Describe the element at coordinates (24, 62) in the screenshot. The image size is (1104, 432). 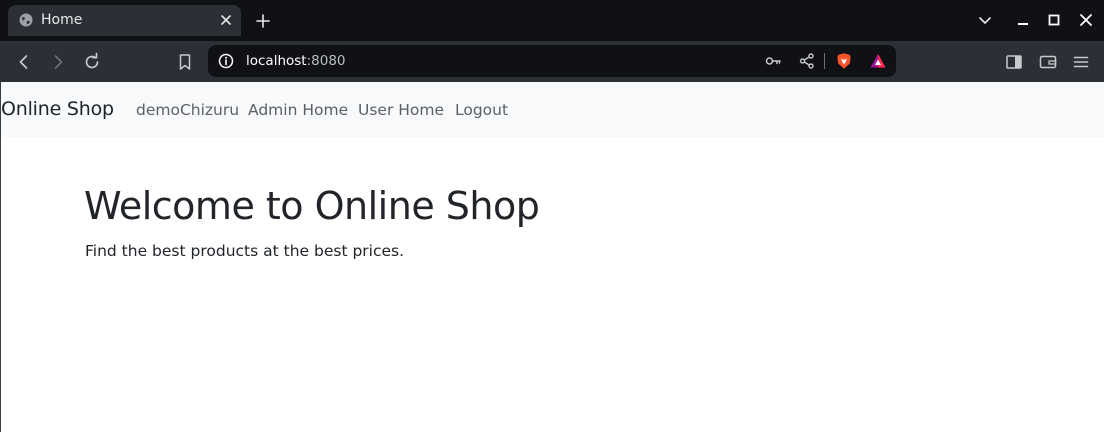
I see `back-icon` at that location.